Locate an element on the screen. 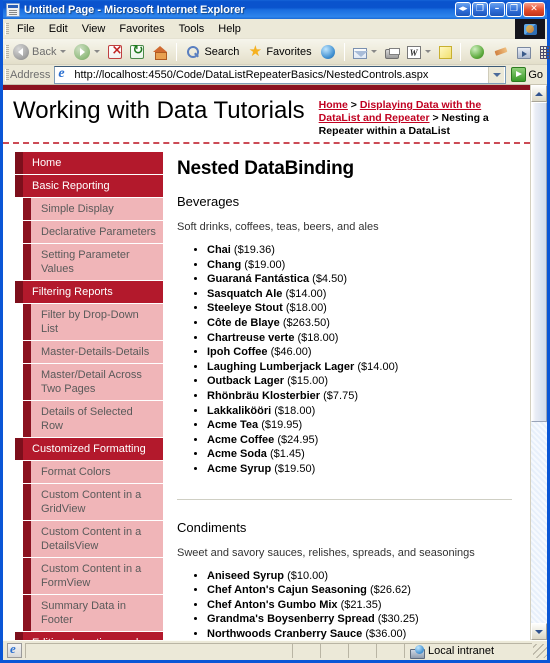  sidebar-item-simple-display: Simple Display is located at coordinates (93, 209).